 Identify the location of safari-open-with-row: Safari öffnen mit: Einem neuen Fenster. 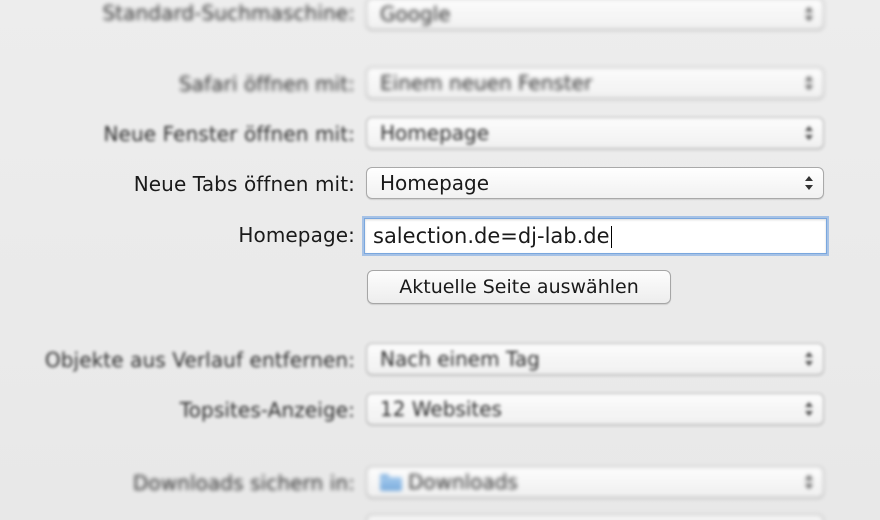
(440, 84).